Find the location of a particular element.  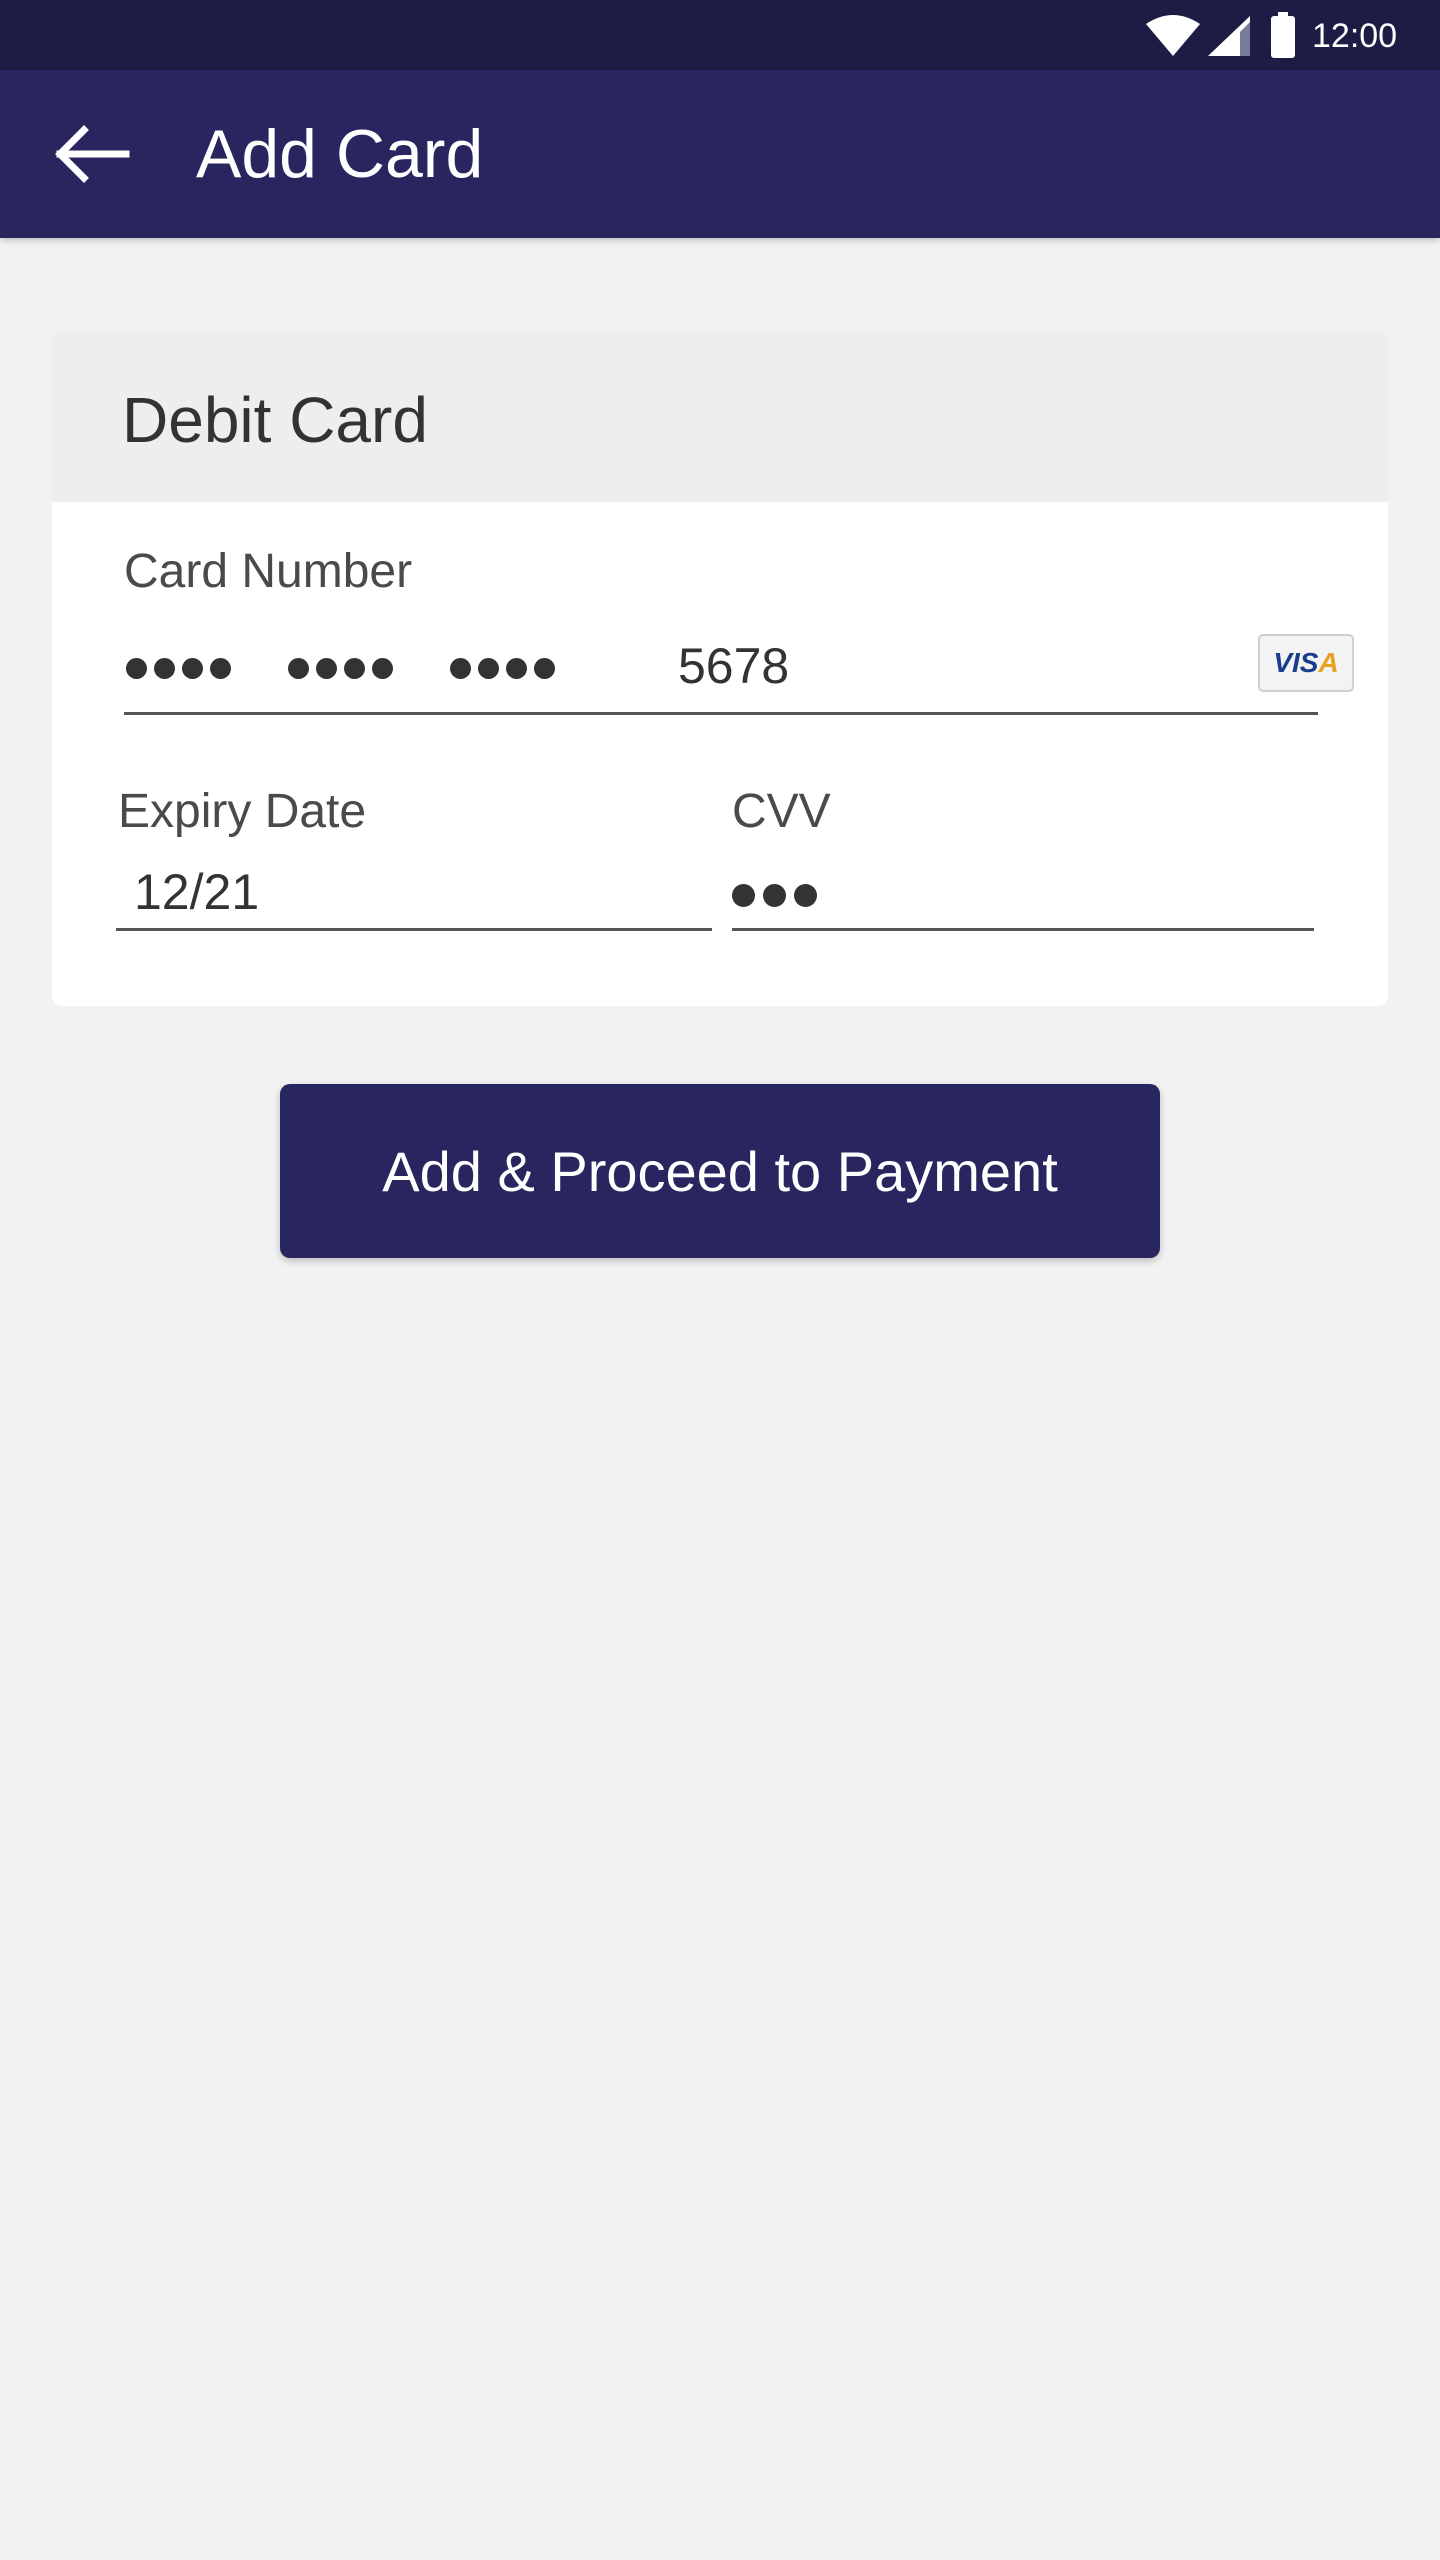

visa-card-brand-icon: VIS A is located at coordinates (1306, 663).